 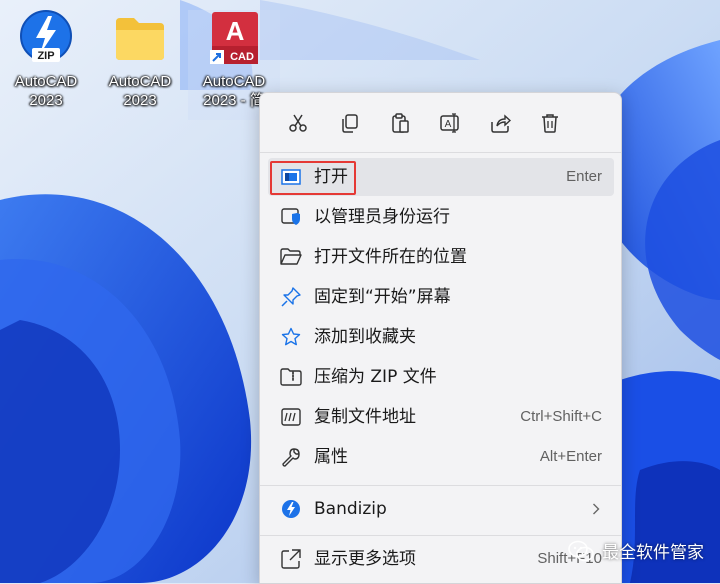 I want to click on paste-icon, so click(x=400, y=123).